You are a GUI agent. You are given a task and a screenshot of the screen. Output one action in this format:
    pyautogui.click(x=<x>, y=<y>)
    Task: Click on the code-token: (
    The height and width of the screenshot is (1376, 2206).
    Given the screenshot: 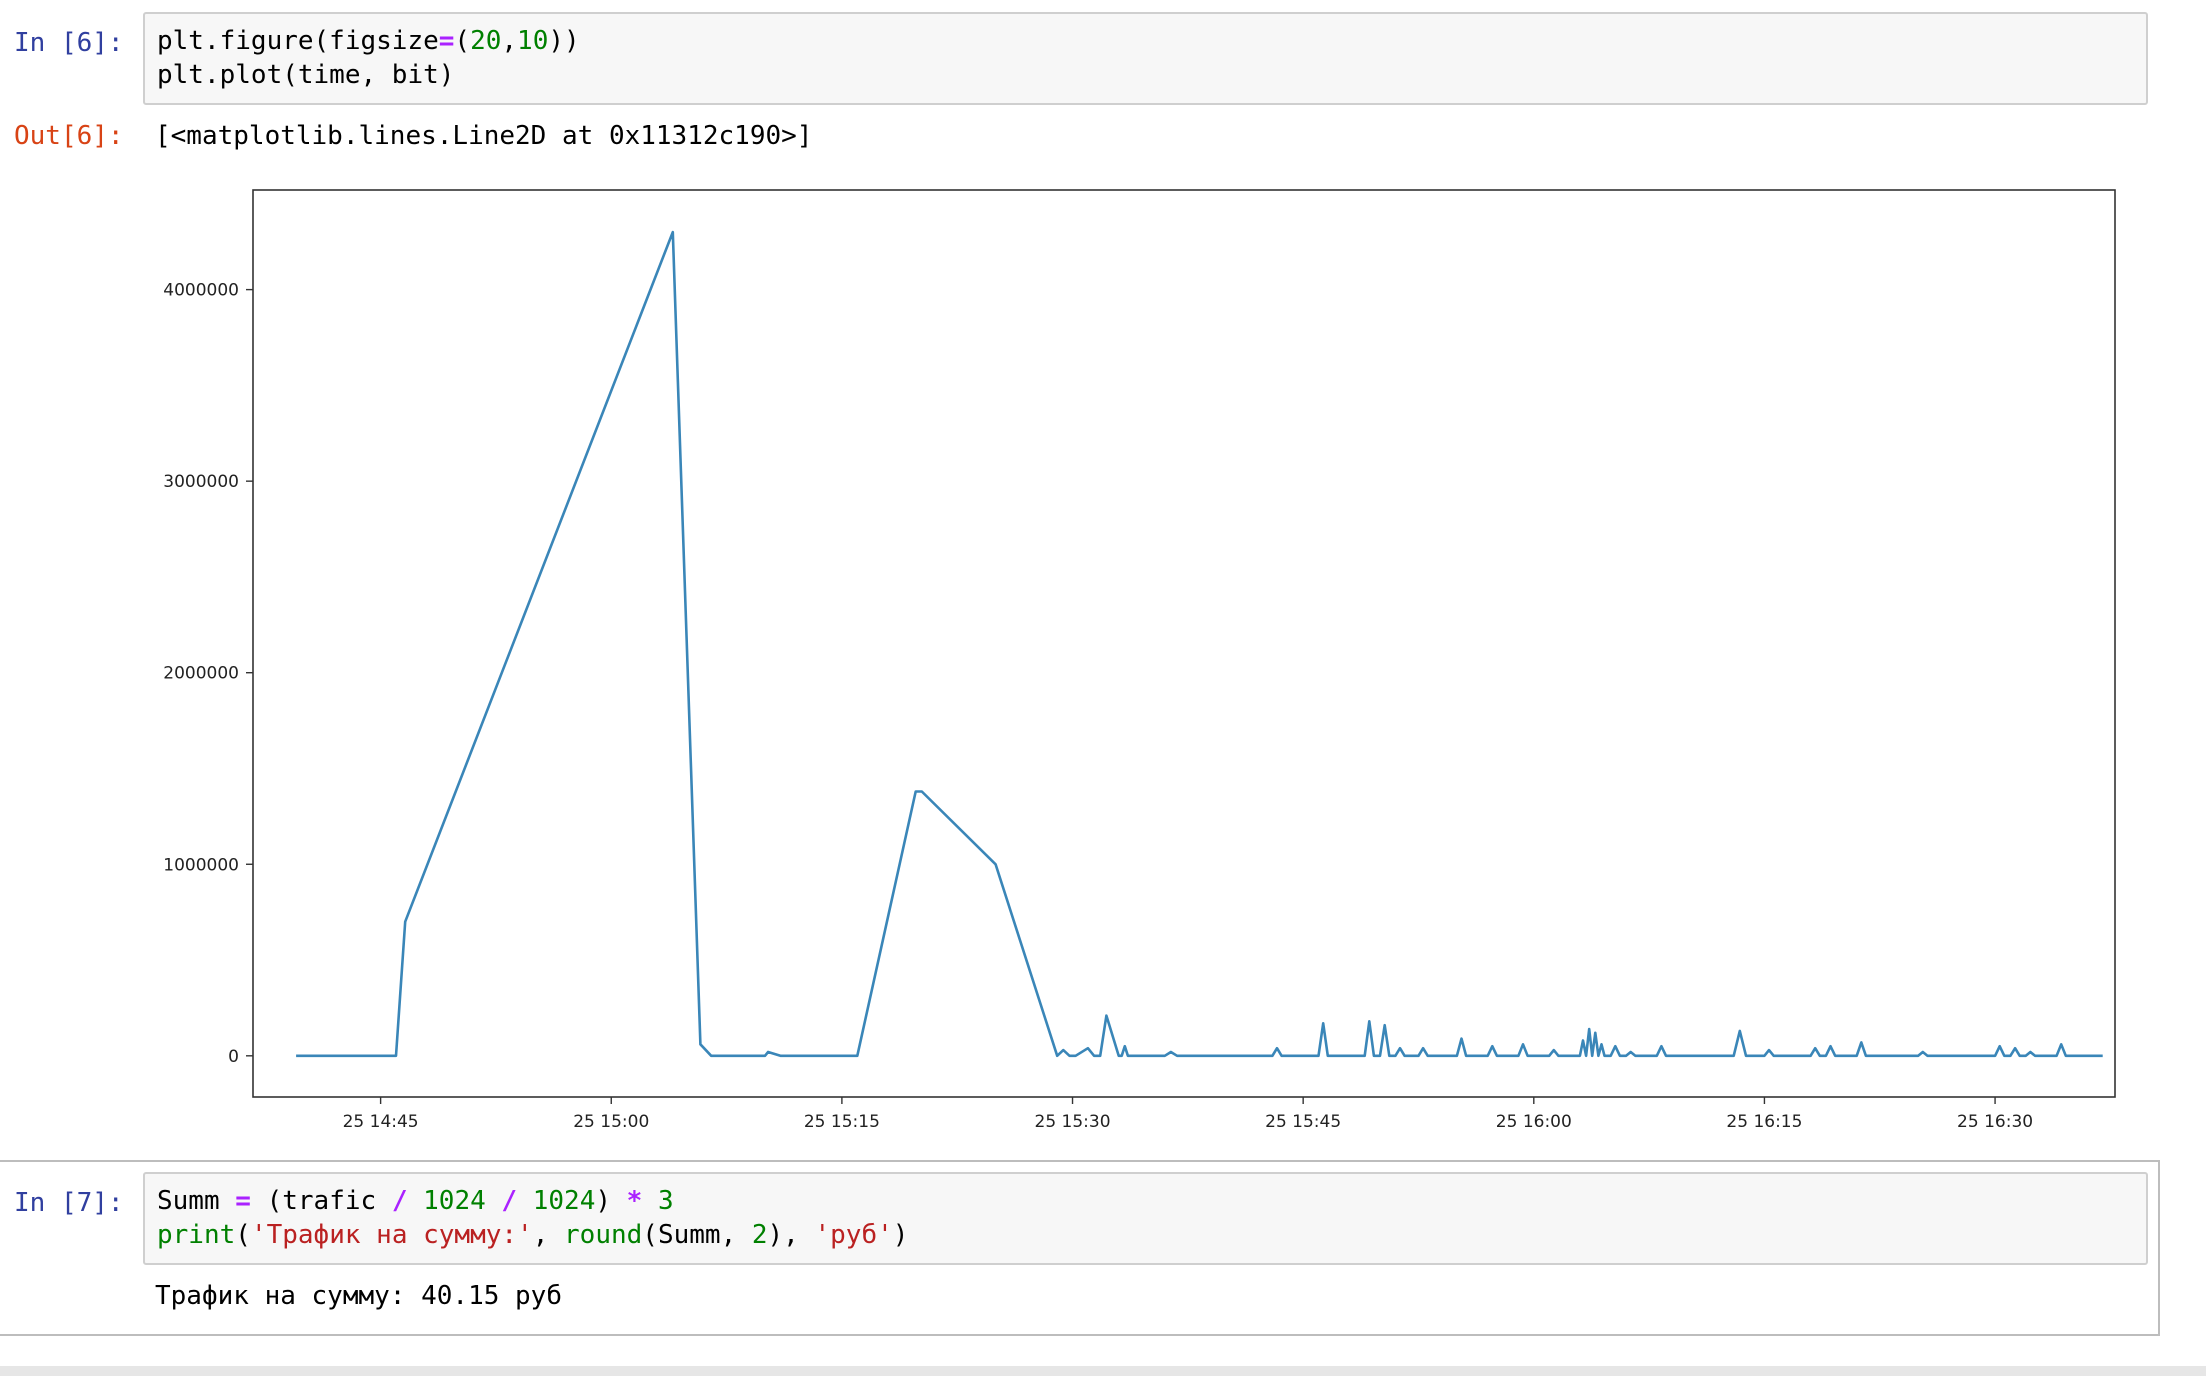 What is the action you would take?
    pyautogui.click(x=243, y=1235)
    